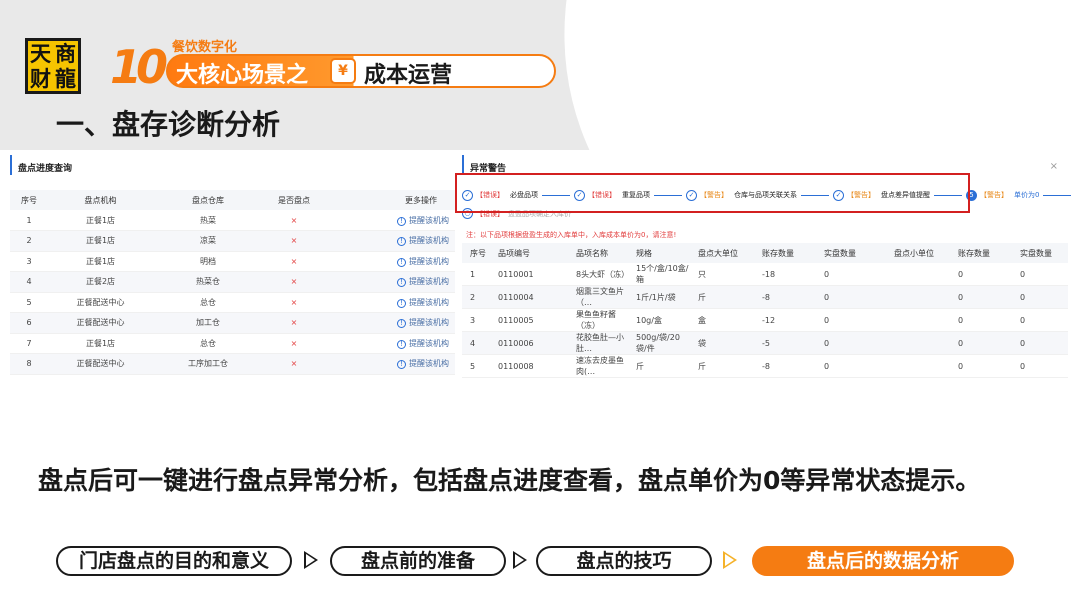  I want to click on table-row: 4 0110006 花胶鱼肚—小肚… 500g/袋/20袋/件袋 -5 0 0 0, so click(765, 343).